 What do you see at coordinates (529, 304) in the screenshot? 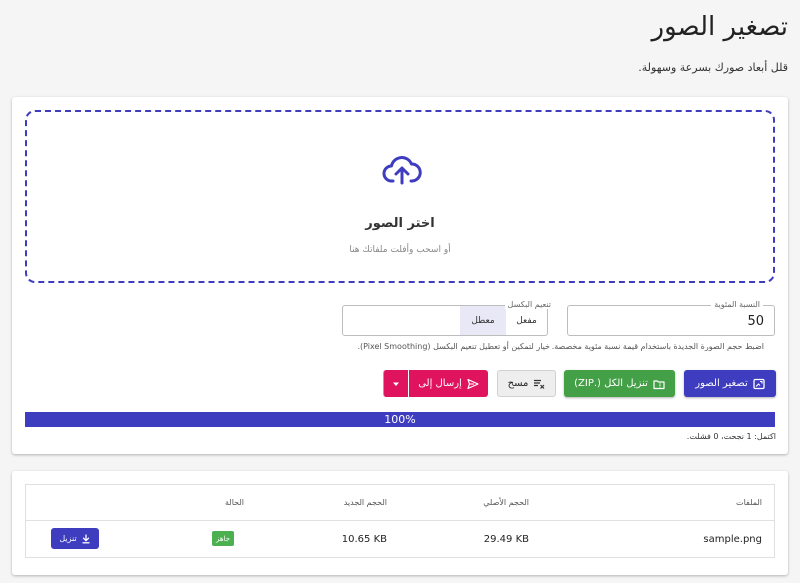
I see `smoothing-label: تنعيم البكسل` at bounding box center [529, 304].